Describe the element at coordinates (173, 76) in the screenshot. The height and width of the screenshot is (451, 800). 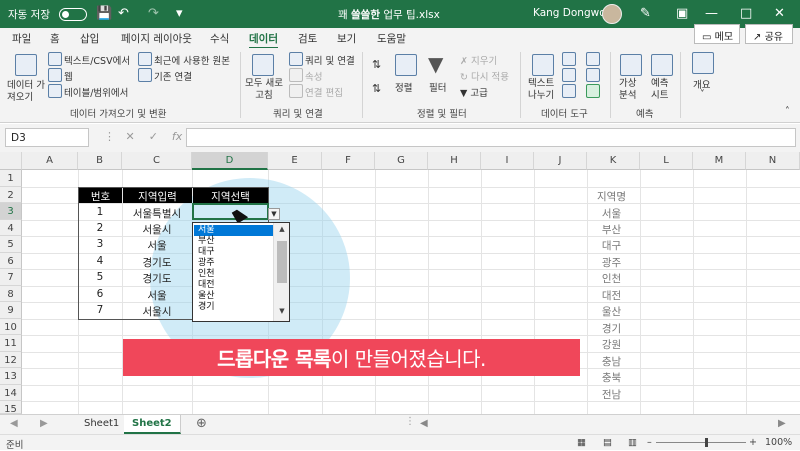
I see `existing-connections-button: 기존 연결` at that location.